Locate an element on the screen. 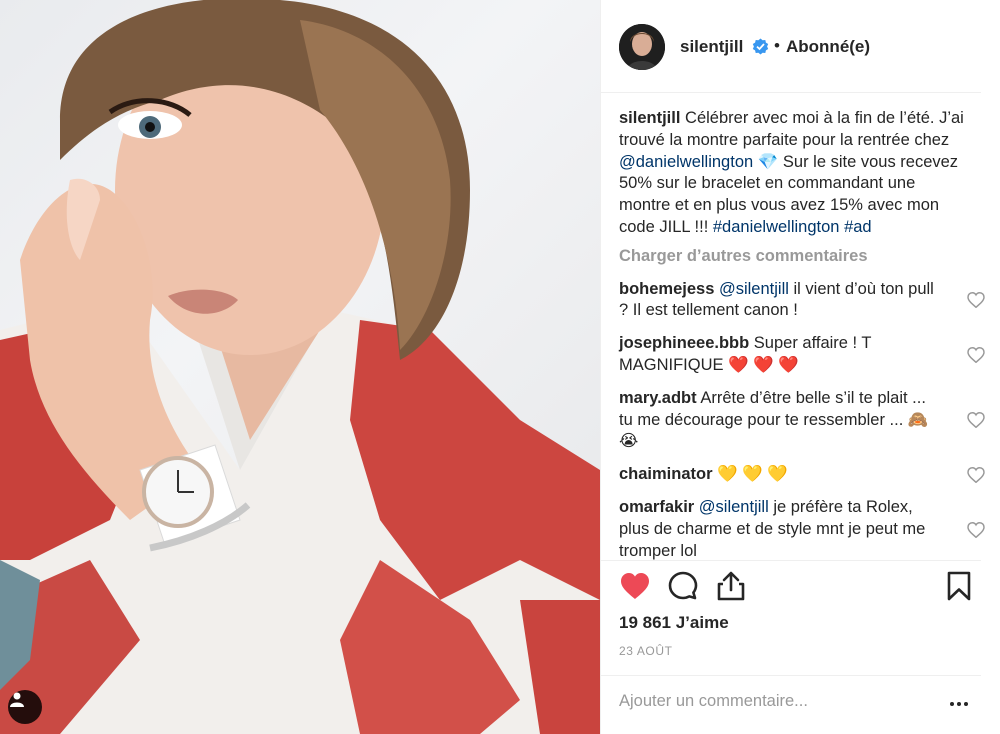 This screenshot has height=734, width=1000. comment-username: omarfakir is located at coordinates (656, 507).